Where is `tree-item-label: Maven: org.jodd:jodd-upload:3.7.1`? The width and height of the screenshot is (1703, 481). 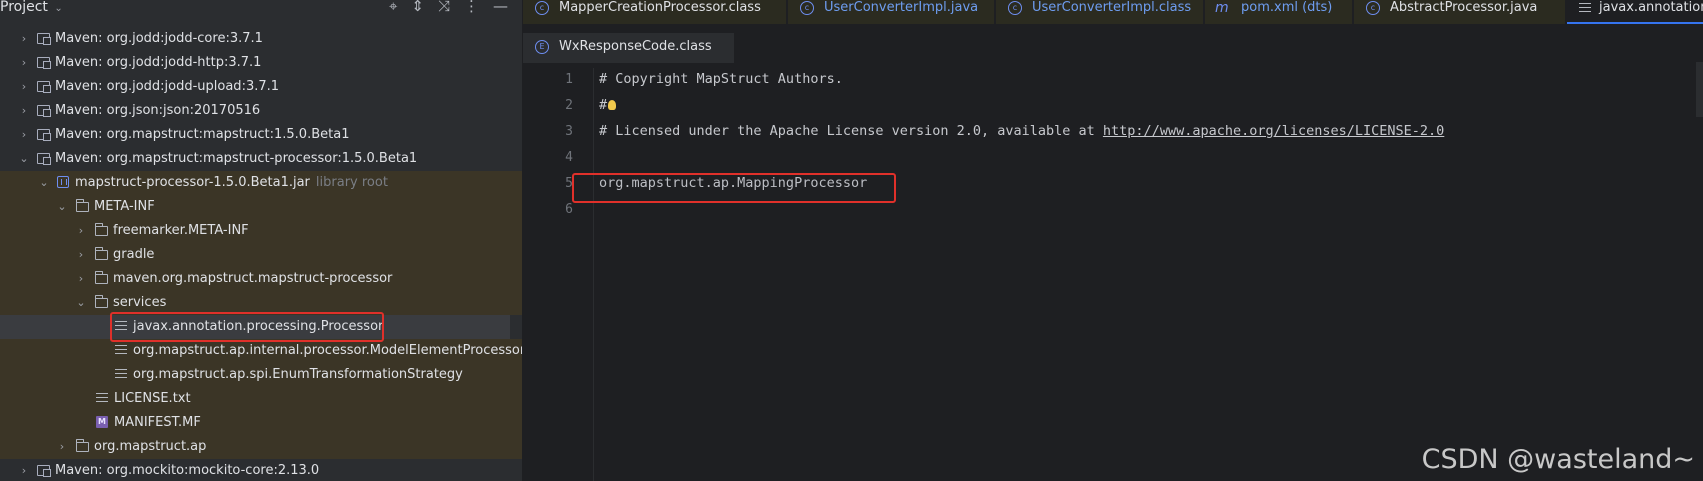
tree-item-label: Maven: org.jodd:jodd-upload:3.7.1 is located at coordinates (167, 86).